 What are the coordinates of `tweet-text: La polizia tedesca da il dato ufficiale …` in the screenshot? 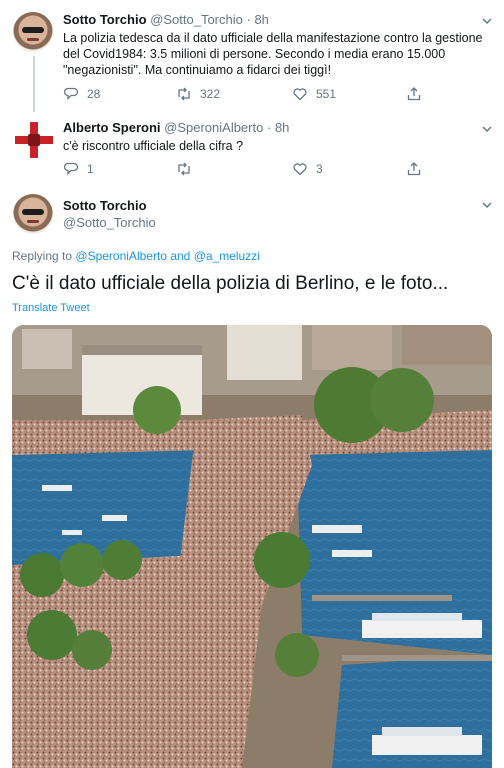 It's located at (273, 54).